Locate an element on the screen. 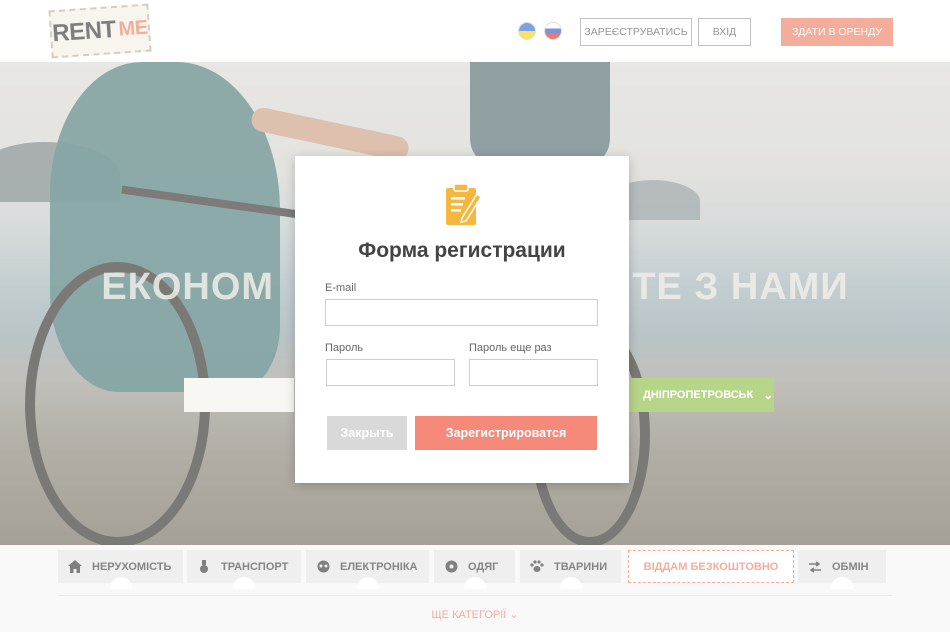 The image size is (950, 632). email-label: E-mail is located at coordinates (341, 288).